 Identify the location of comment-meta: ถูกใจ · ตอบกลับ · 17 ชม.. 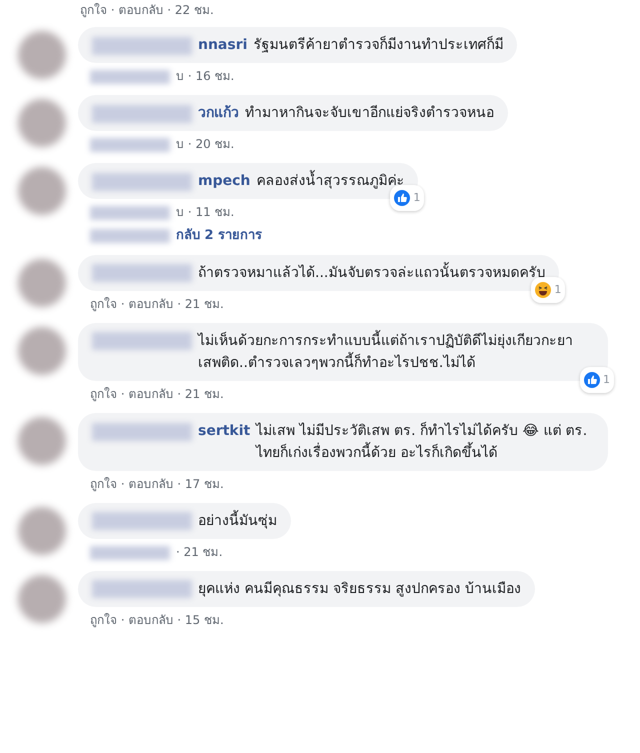
(157, 484).